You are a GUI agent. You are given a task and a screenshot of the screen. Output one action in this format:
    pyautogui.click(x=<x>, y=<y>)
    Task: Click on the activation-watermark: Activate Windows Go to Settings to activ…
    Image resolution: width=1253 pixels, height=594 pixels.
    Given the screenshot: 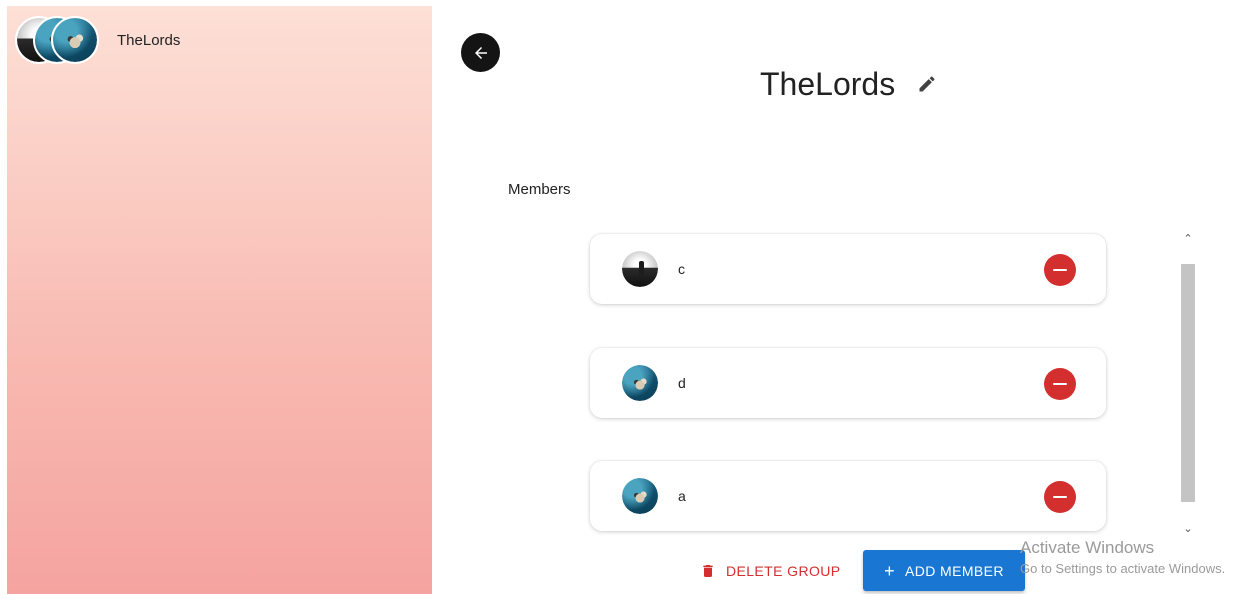 What is the action you would take?
    pyautogui.click(x=1122, y=557)
    